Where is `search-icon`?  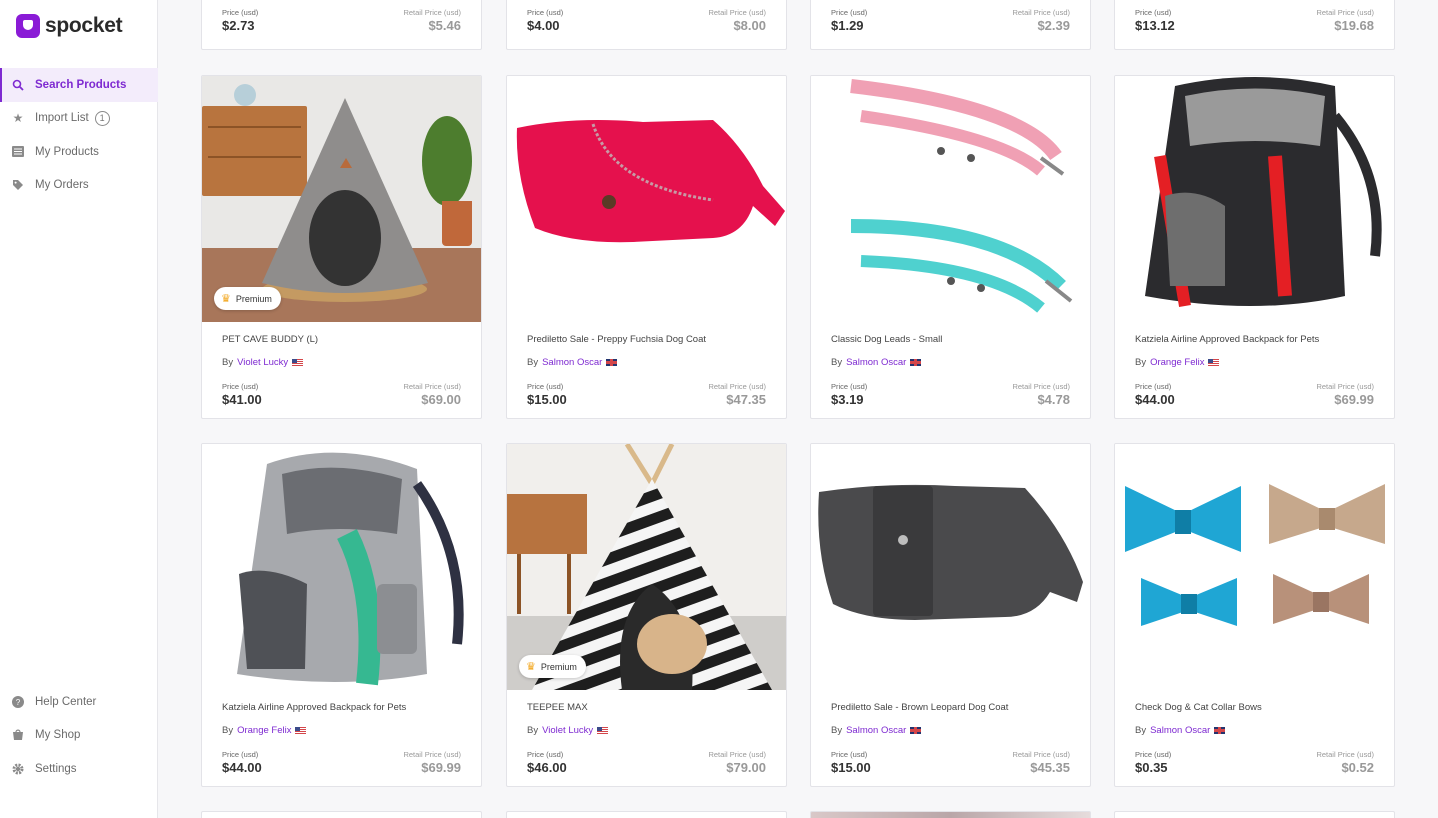 search-icon is located at coordinates (18, 85).